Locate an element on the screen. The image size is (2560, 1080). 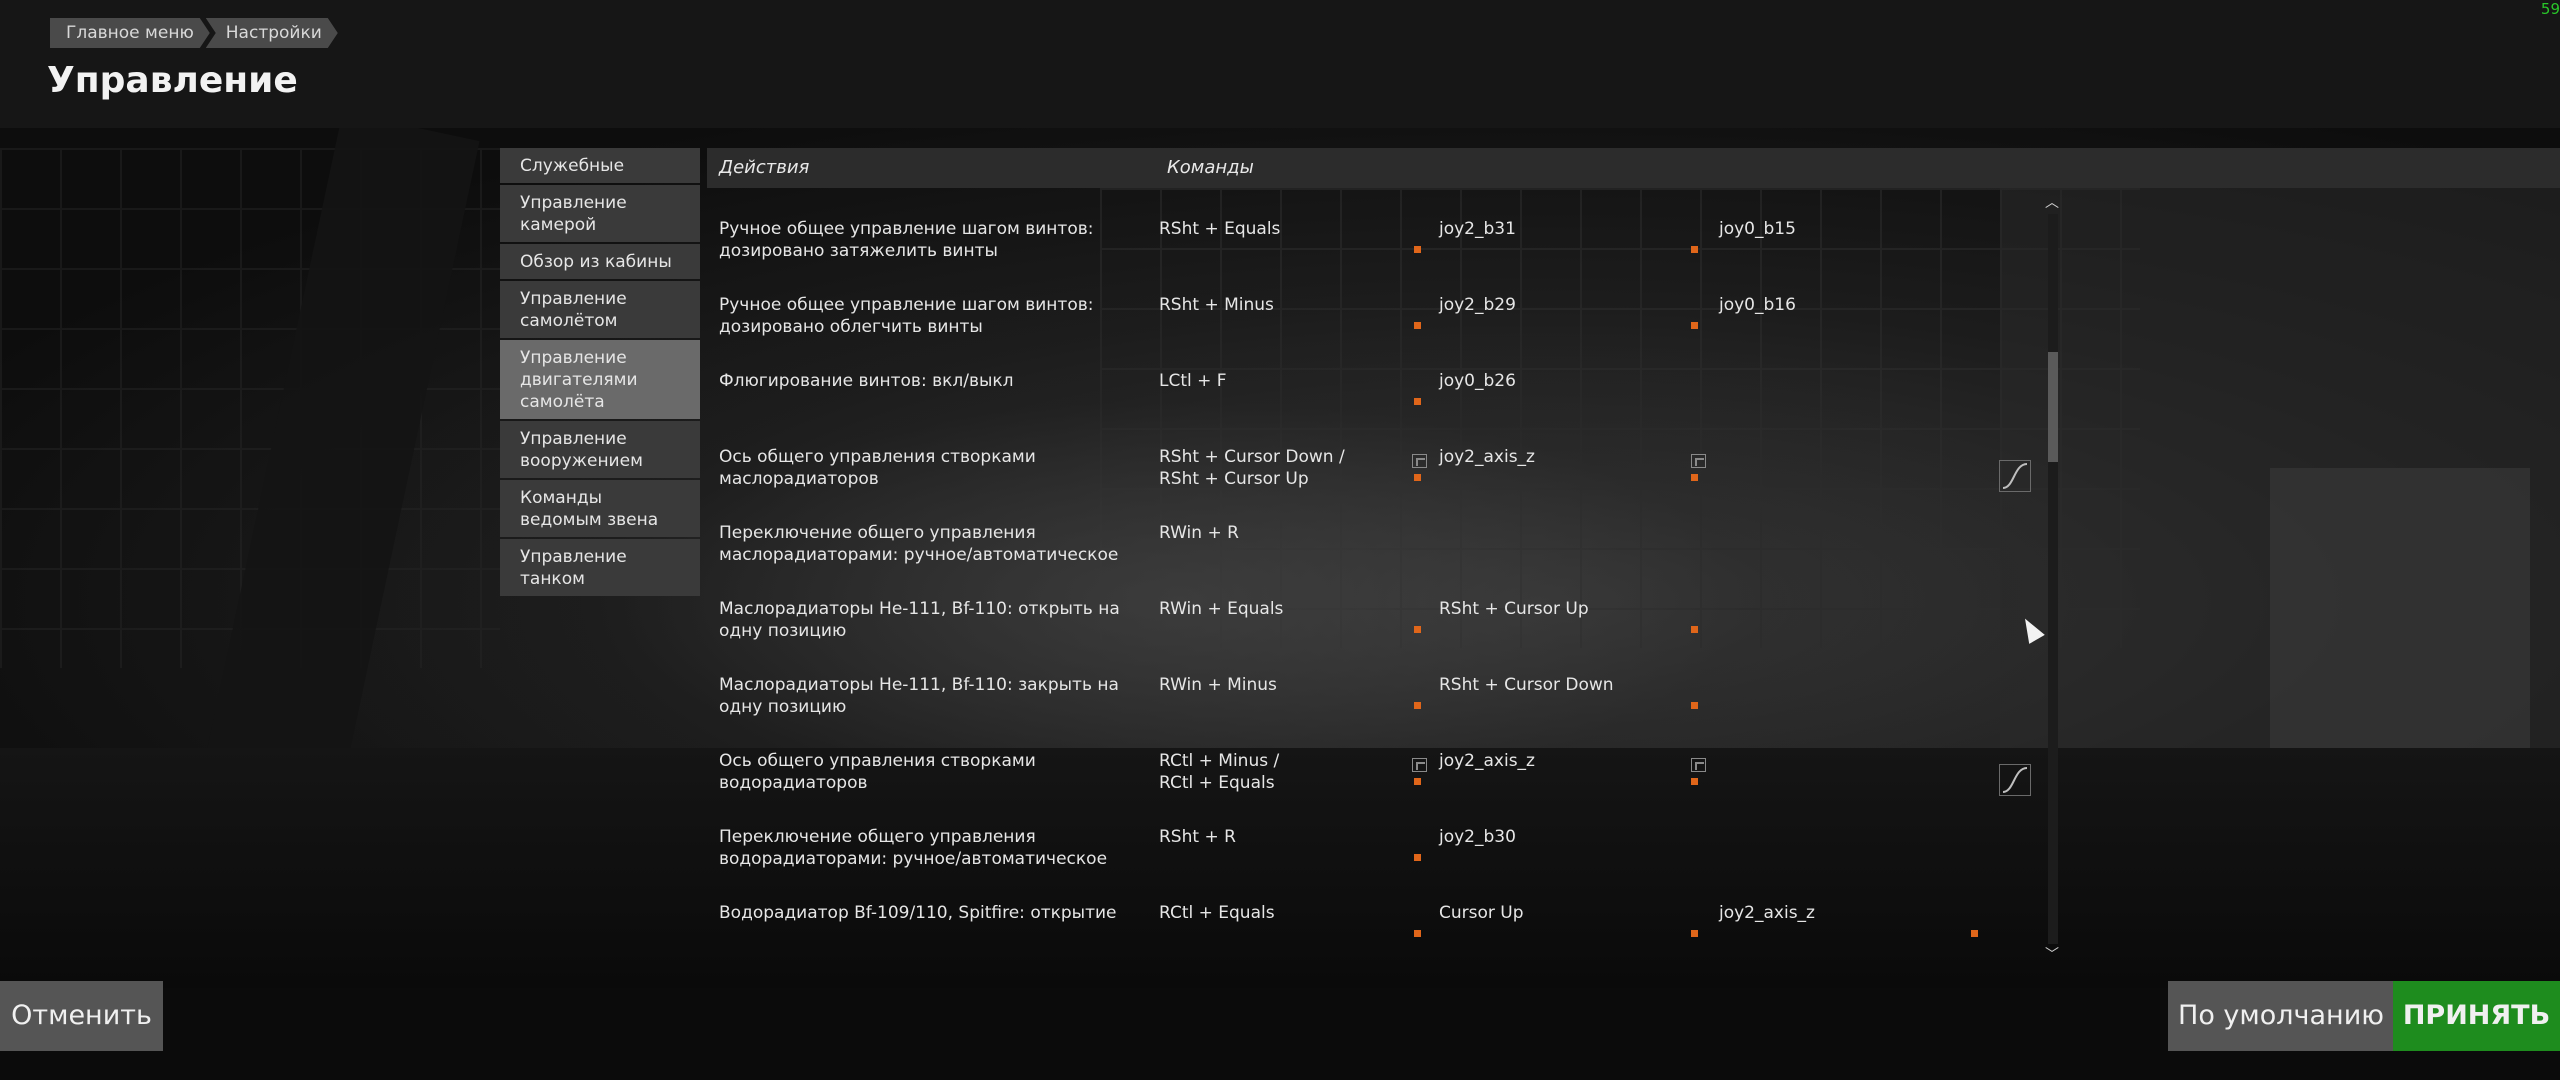
binding-slot-1: RSht + R is located at coordinates (1284, 837).